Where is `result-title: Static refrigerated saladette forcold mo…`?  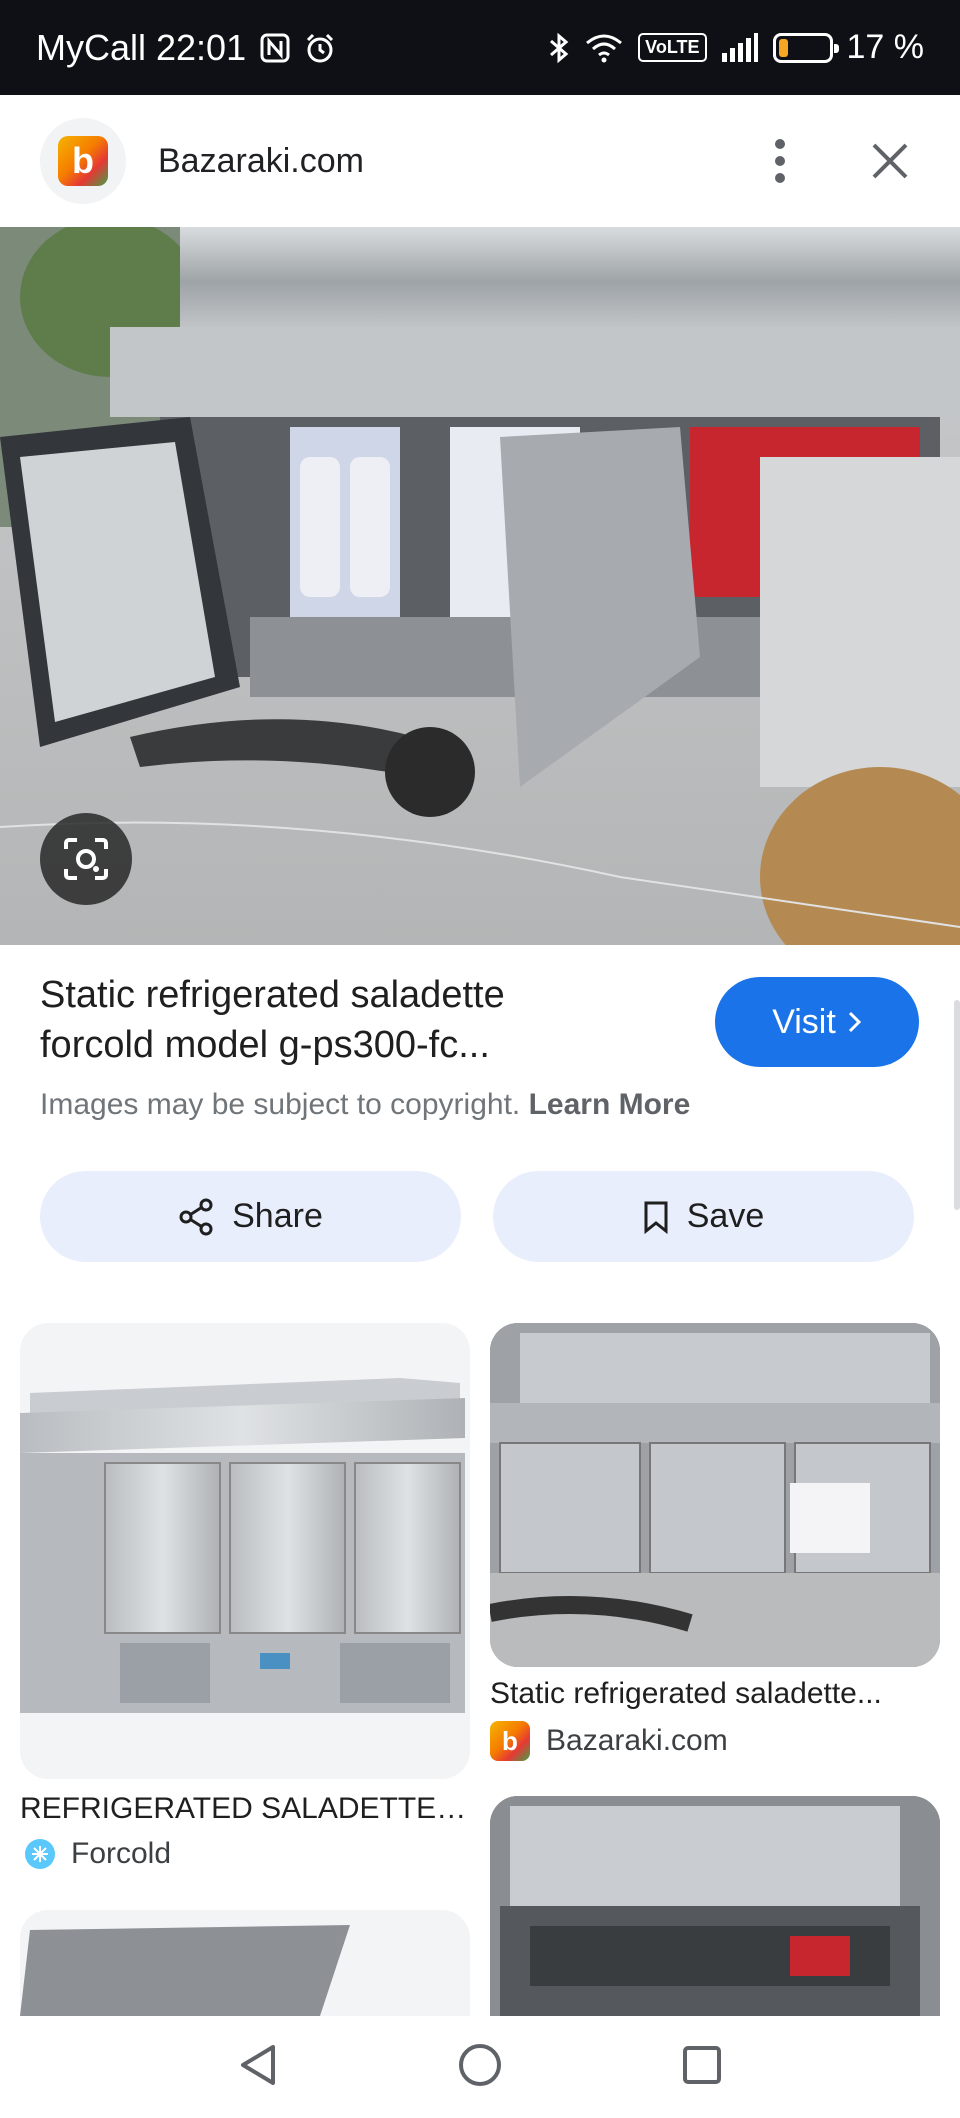 result-title: Static refrigerated saladette forcold mo… is located at coordinates (360, 1020).